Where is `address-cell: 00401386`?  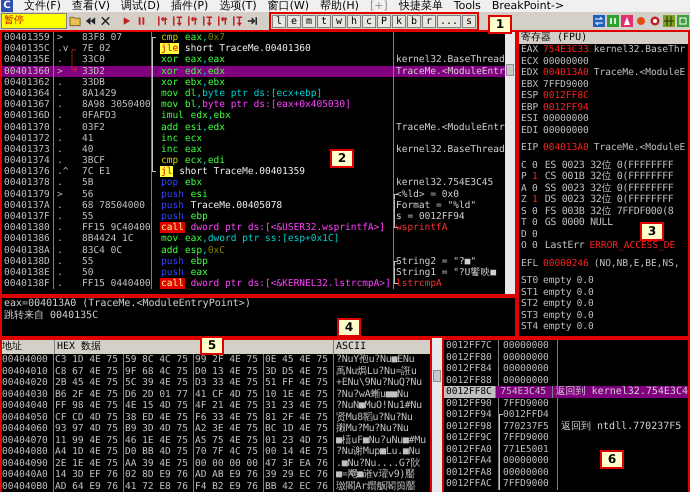
address-cell: 00401386 is located at coordinates (28, 239).